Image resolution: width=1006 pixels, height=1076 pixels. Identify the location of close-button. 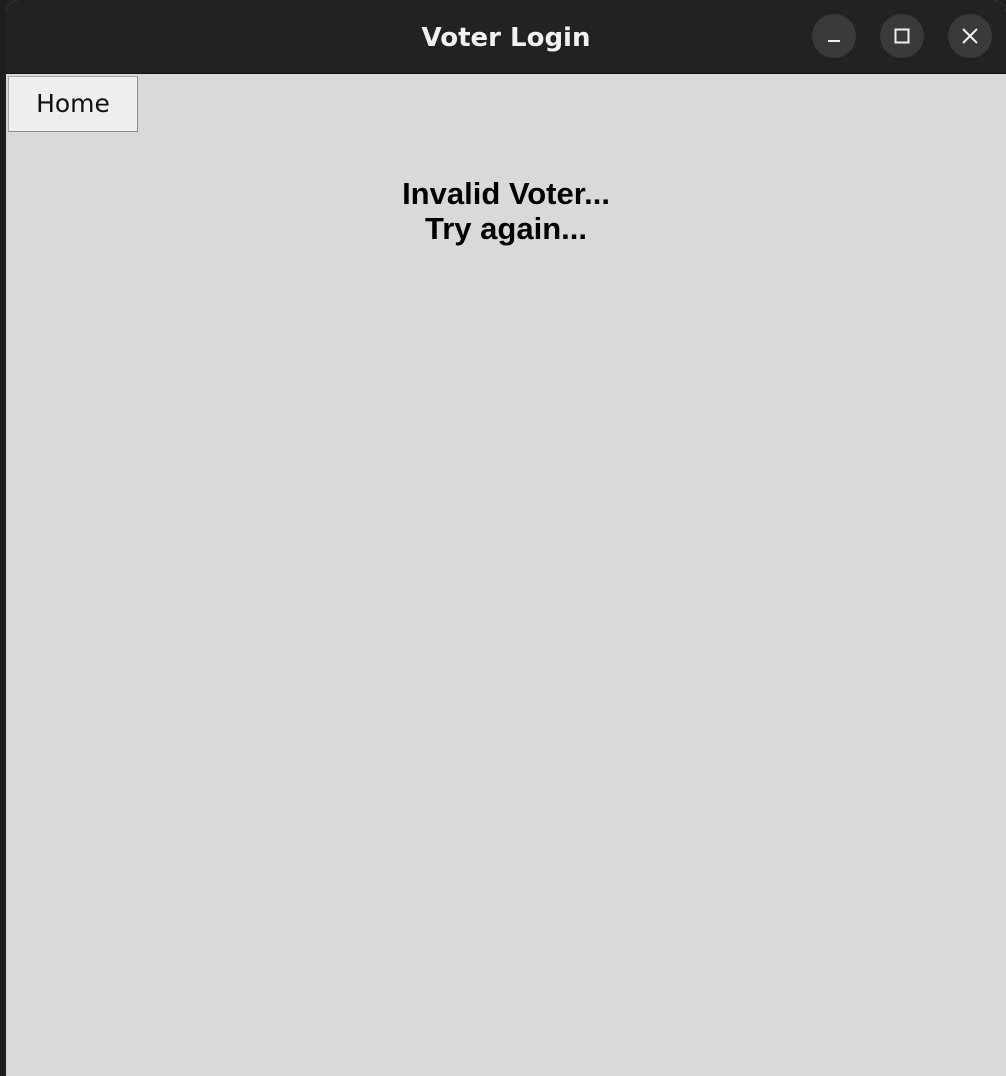
(970, 36).